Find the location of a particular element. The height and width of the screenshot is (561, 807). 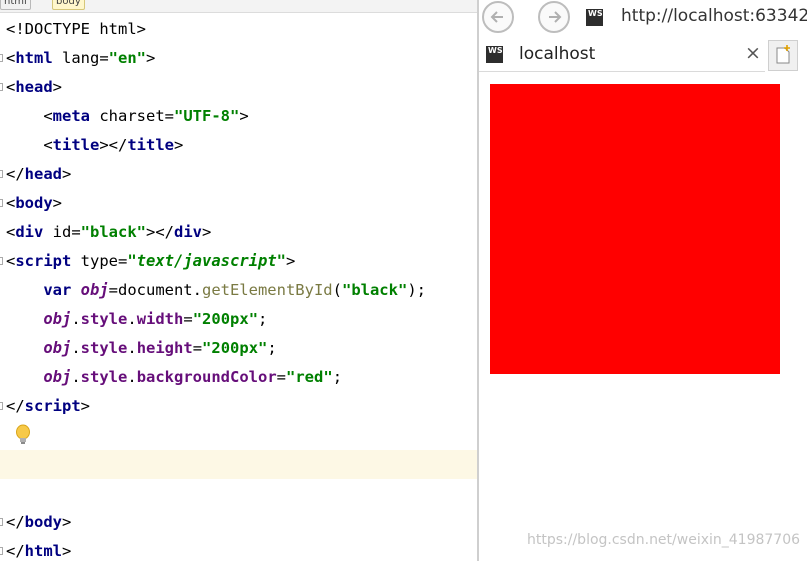

code-line: <script type="text/javascript"> is located at coordinates (238, 261).